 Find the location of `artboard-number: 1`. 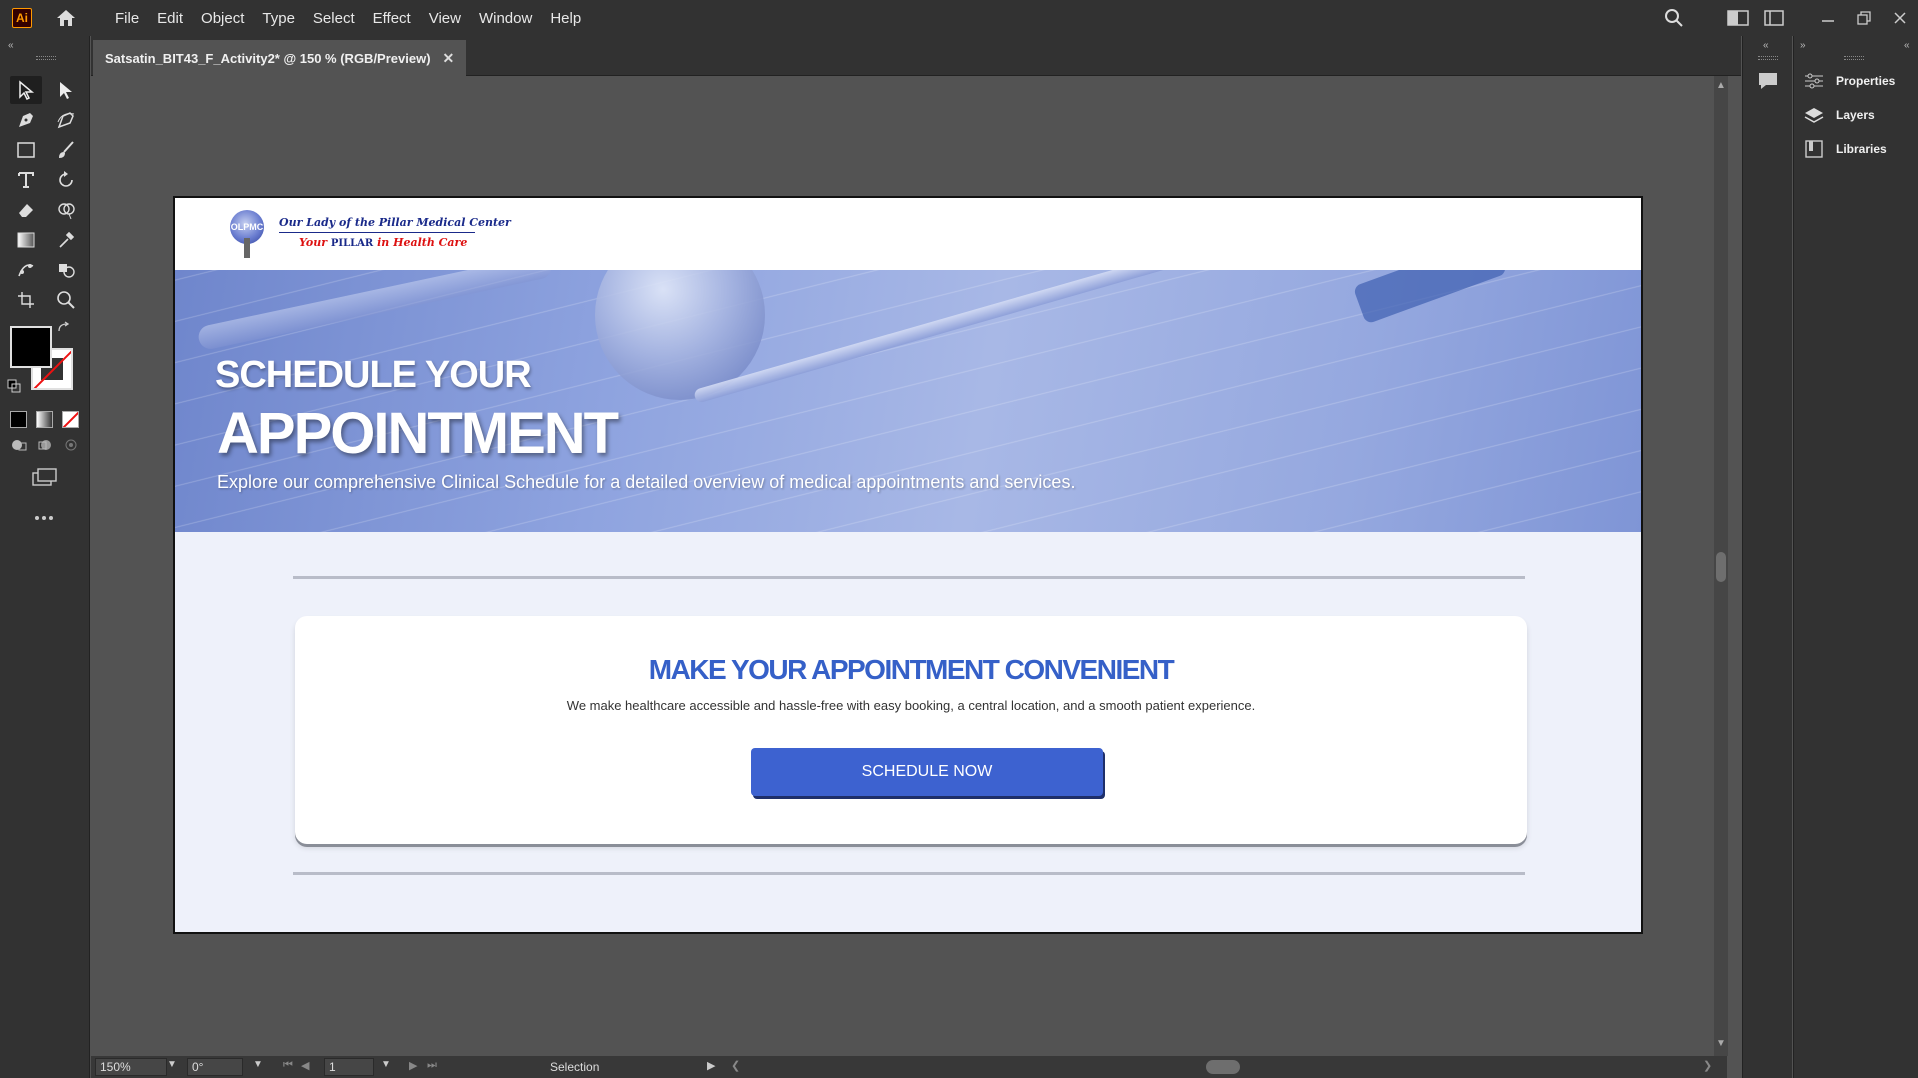

artboard-number: 1 is located at coordinates (332, 1067).